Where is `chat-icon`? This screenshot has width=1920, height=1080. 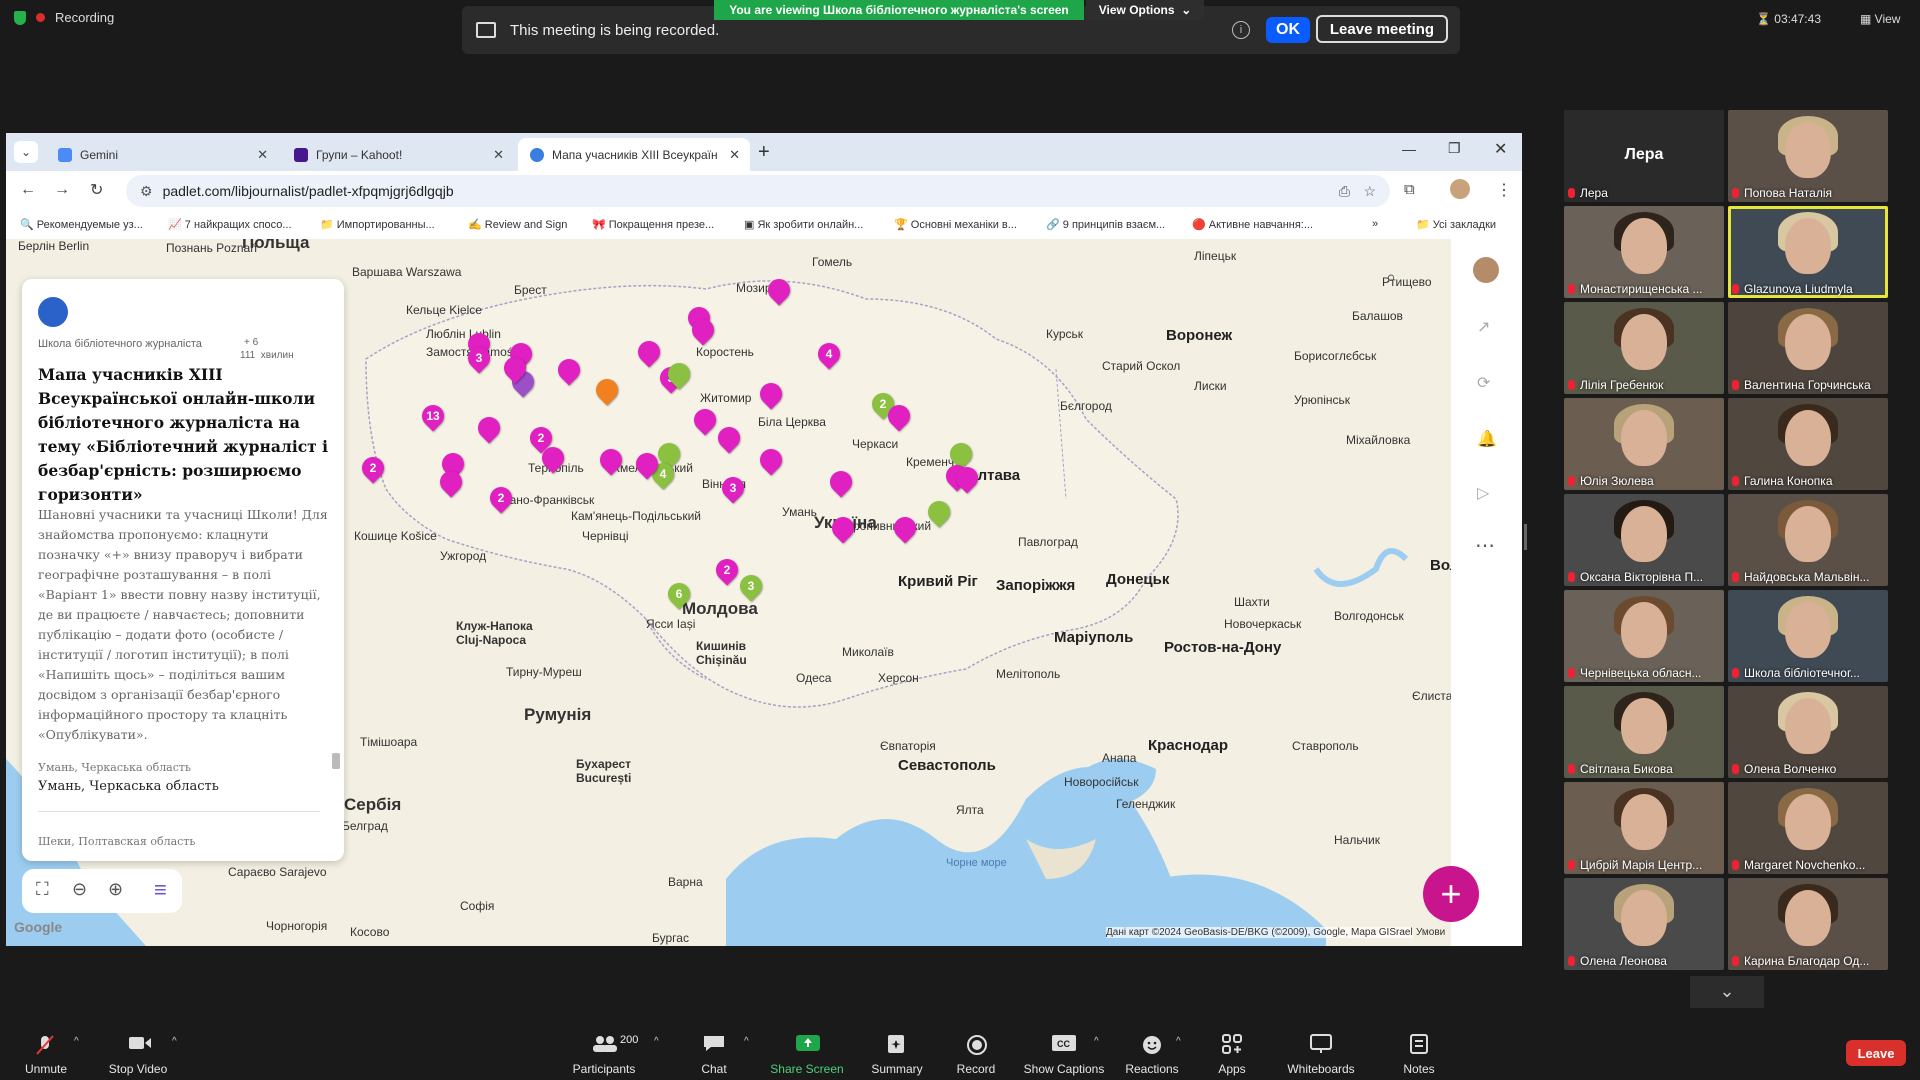
chat-icon is located at coordinates (714, 1043).